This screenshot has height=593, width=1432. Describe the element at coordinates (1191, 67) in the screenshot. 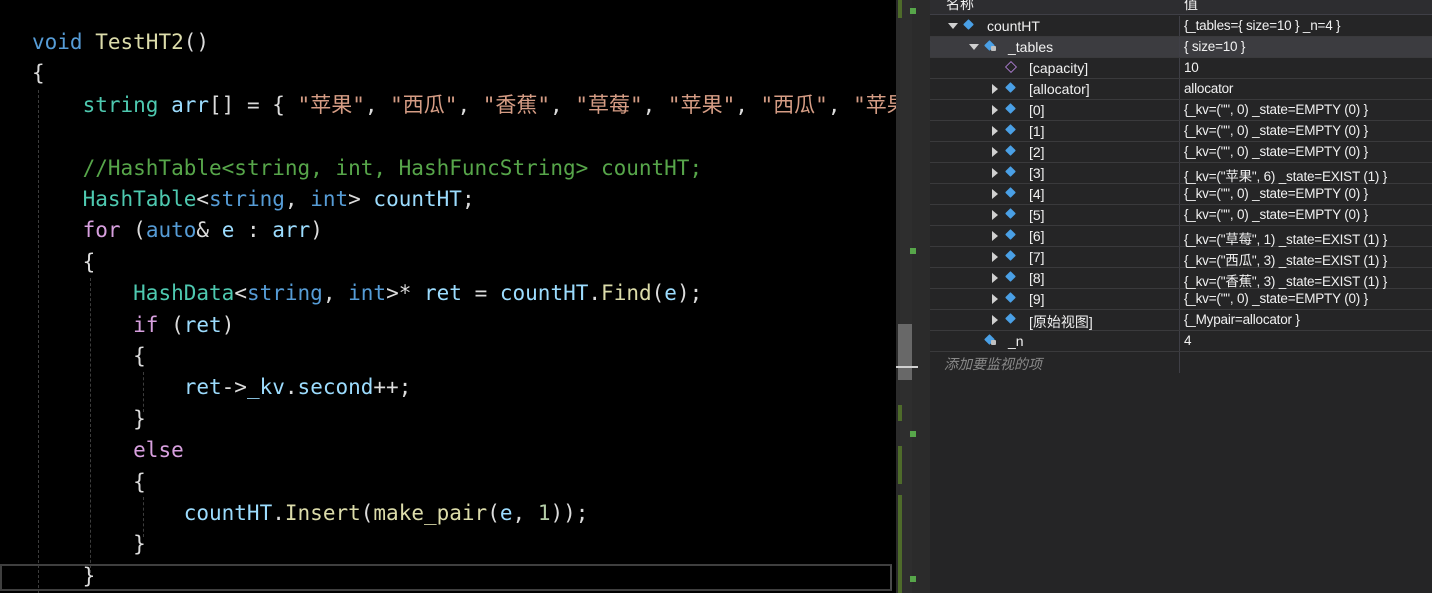

I see `watch-item-value: 10` at that location.